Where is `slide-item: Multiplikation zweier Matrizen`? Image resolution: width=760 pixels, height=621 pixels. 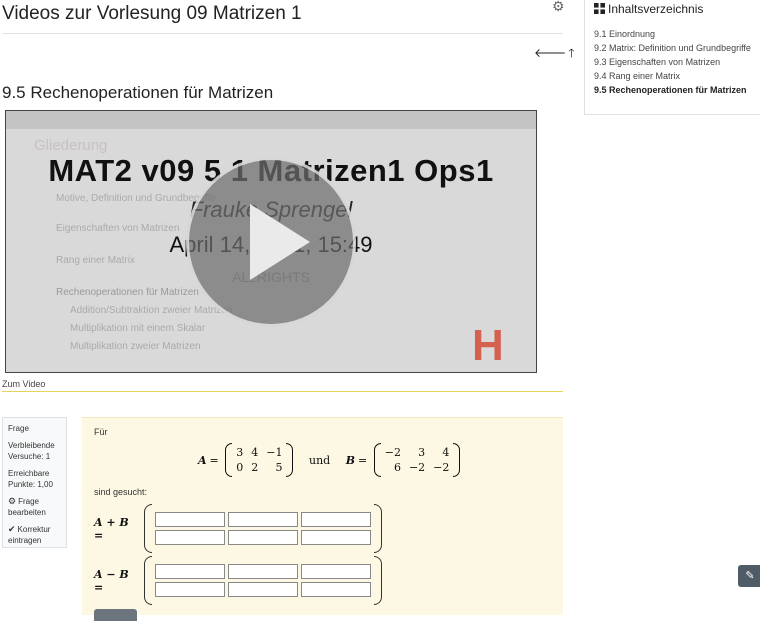 slide-item: Multiplikation zweier Matrizen is located at coordinates (135, 346).